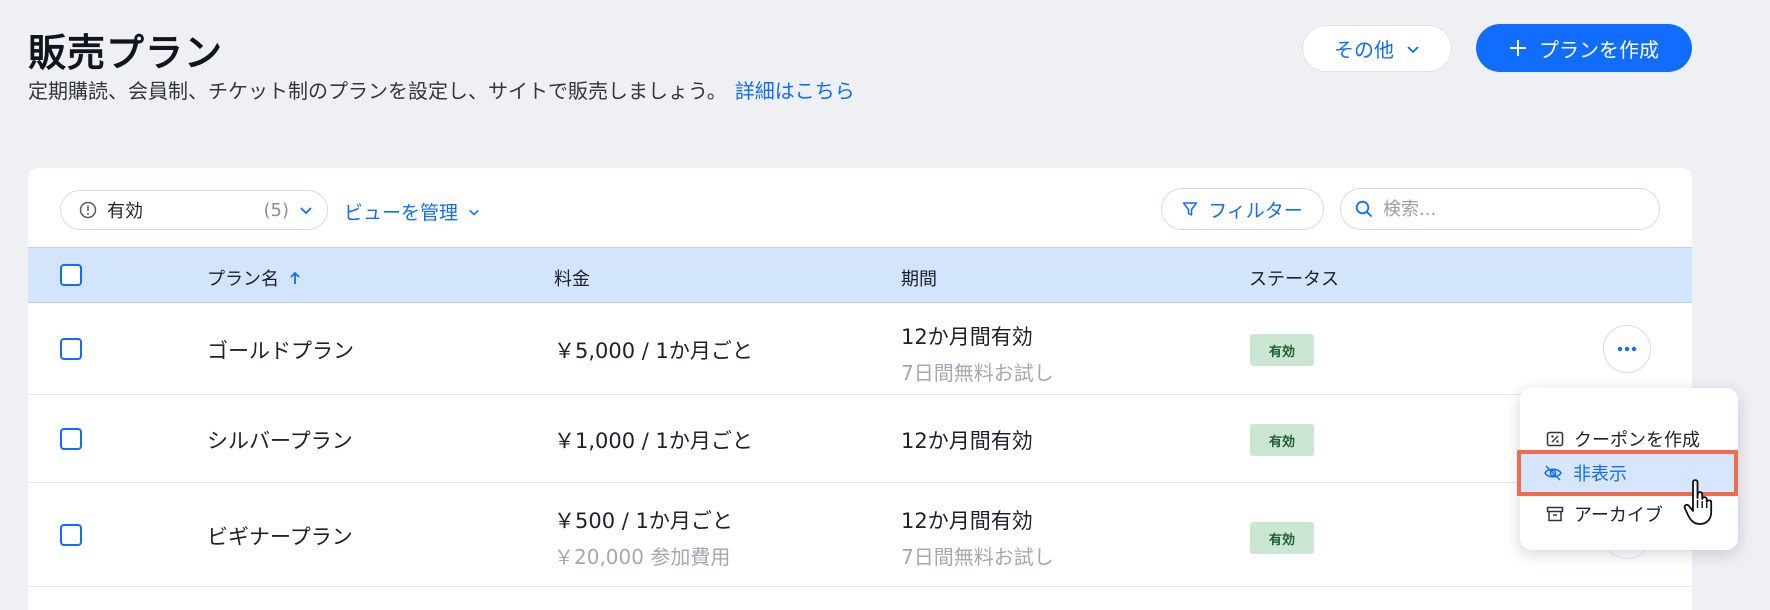 The image size is (1770, 610). I want to click on create-plan-button: プランを作成, so click(1584, 48).